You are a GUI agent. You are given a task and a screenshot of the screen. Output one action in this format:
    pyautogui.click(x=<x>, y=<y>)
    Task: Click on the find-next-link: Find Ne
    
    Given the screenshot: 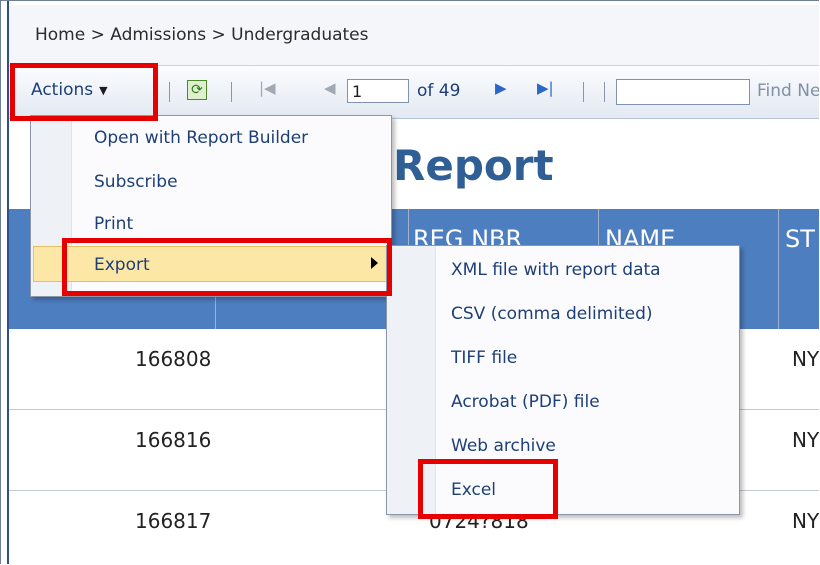 What is the action you would take?
    pyautogui.click(x=788, y=91)
    